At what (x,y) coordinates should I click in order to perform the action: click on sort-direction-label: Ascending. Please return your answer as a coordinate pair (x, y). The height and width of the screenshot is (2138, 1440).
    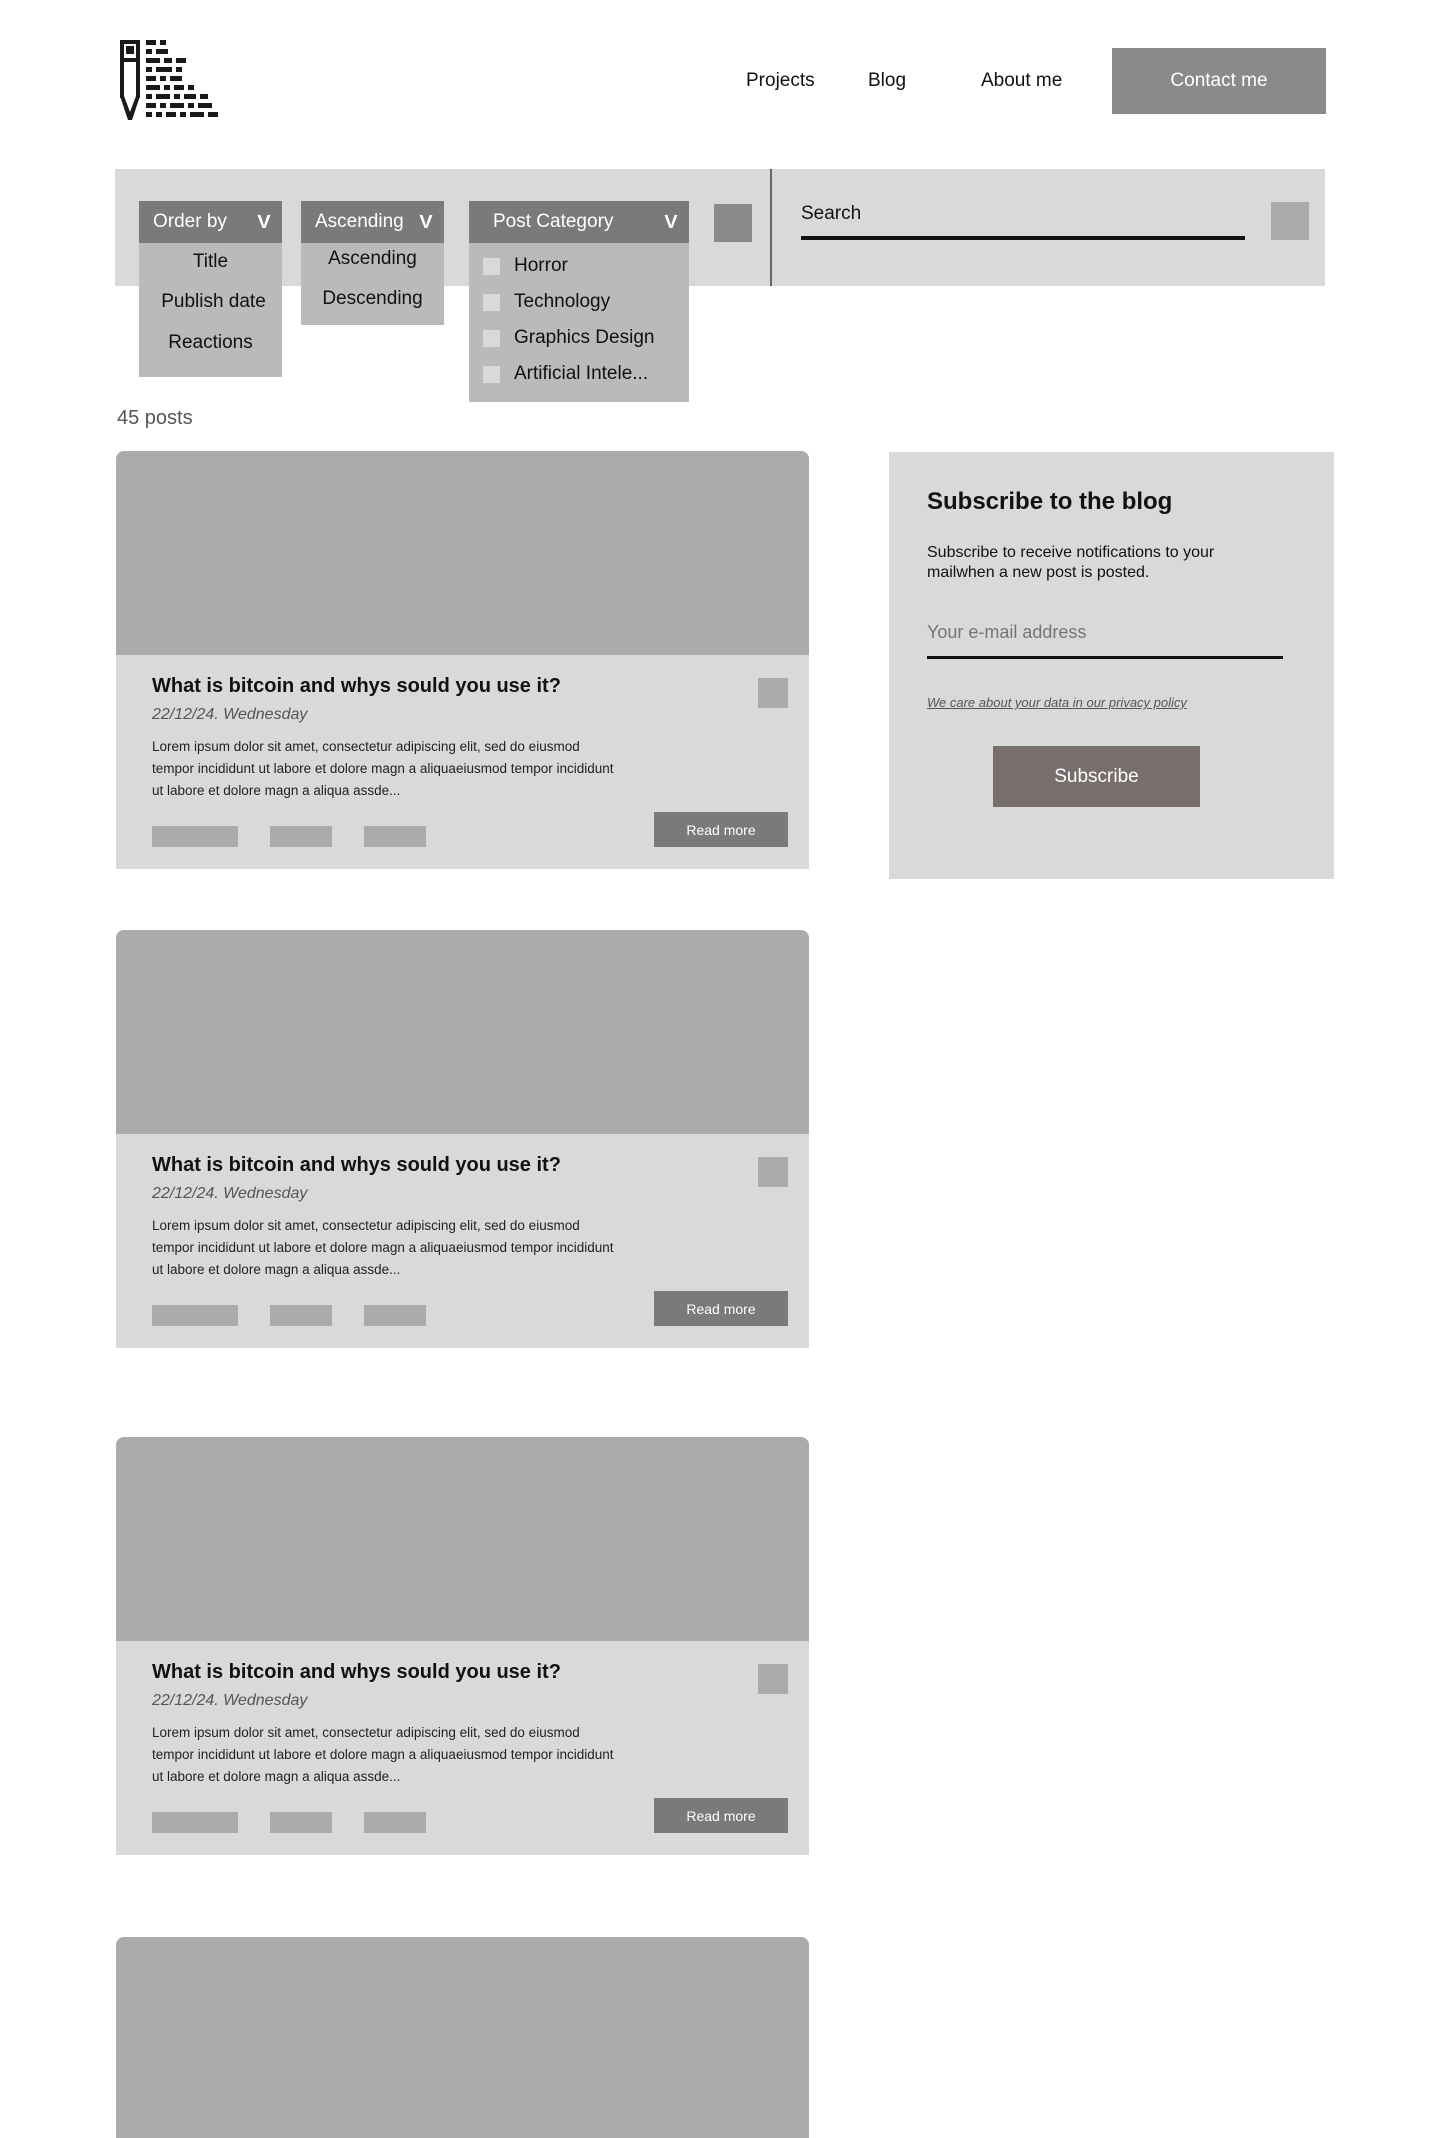
    Looking at the image, I should click on (359, 221).